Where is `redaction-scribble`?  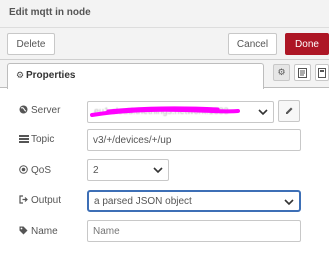
redaction-scribble is located at coordinates (165, 111).